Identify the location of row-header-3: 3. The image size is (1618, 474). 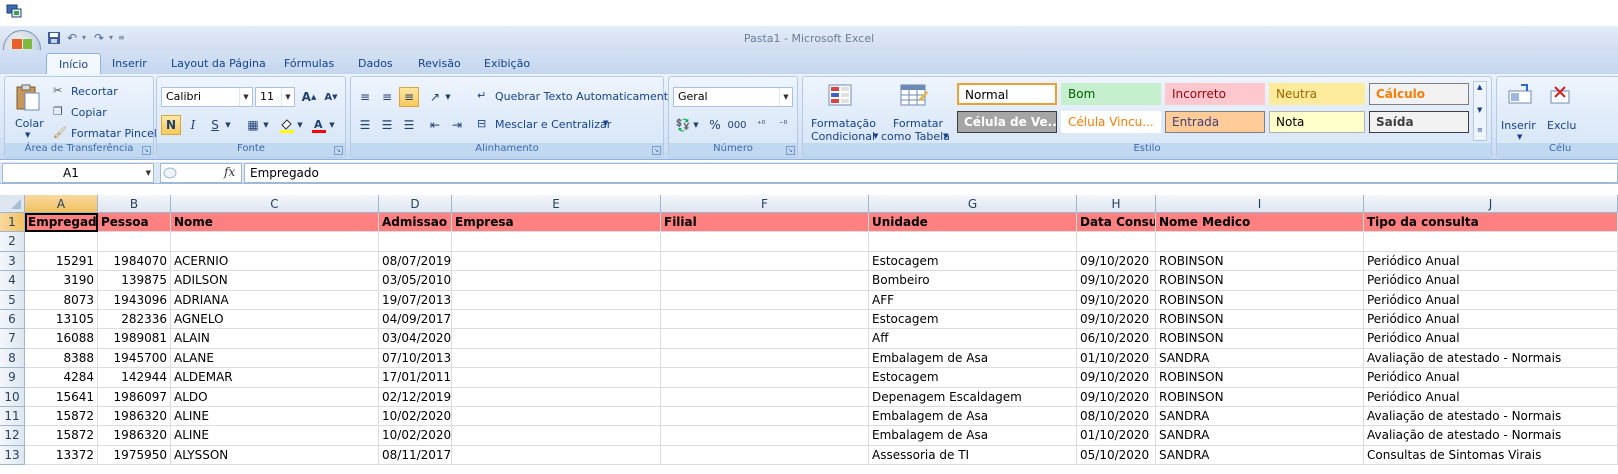
(12, 261).